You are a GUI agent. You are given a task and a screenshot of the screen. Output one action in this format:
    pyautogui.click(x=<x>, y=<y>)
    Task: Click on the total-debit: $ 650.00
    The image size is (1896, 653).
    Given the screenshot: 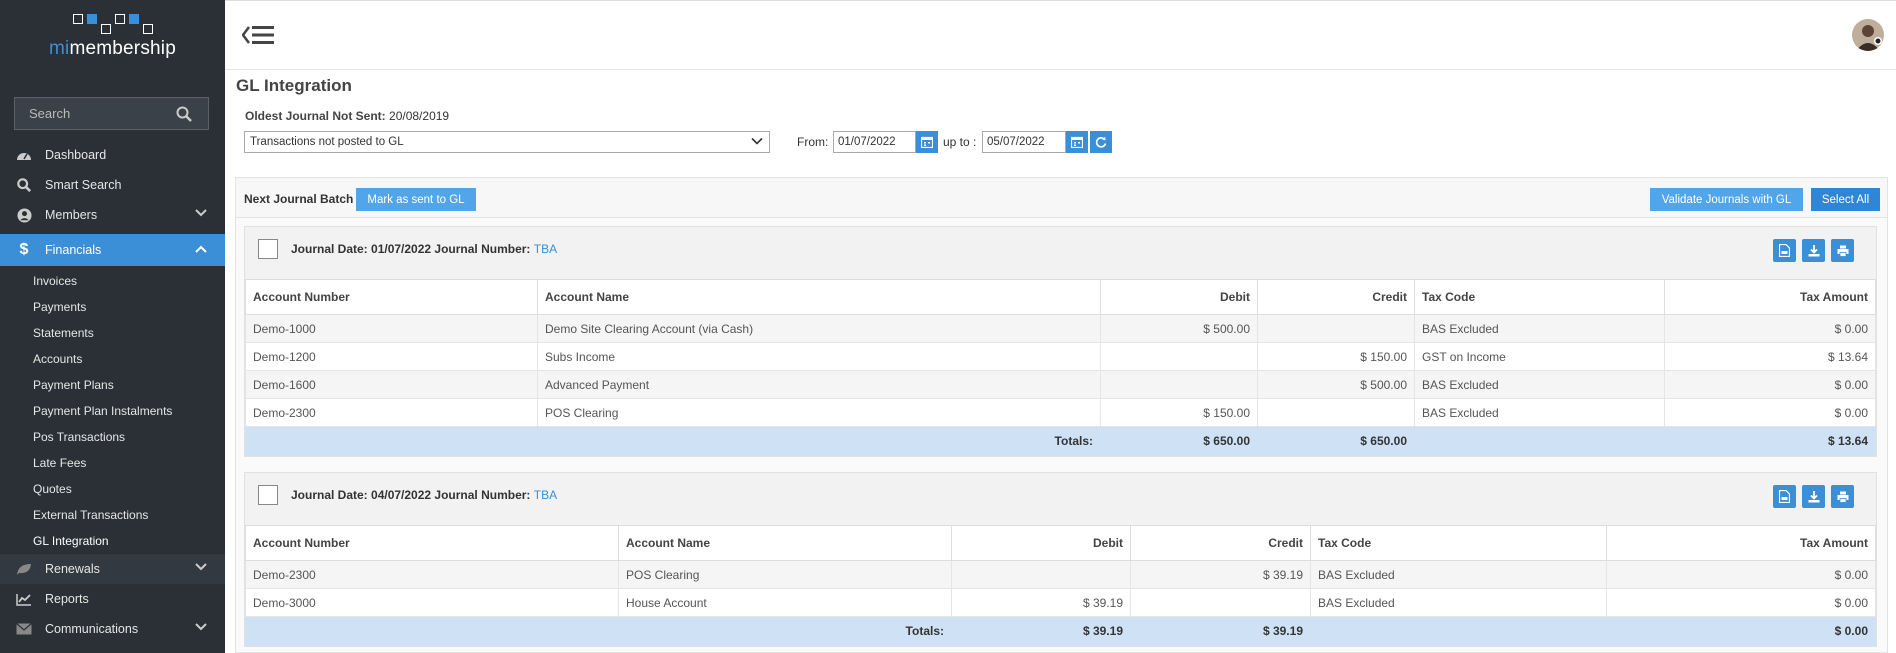 What is the action you would take?
    pyautogui.click(x=1179, y=441)
    